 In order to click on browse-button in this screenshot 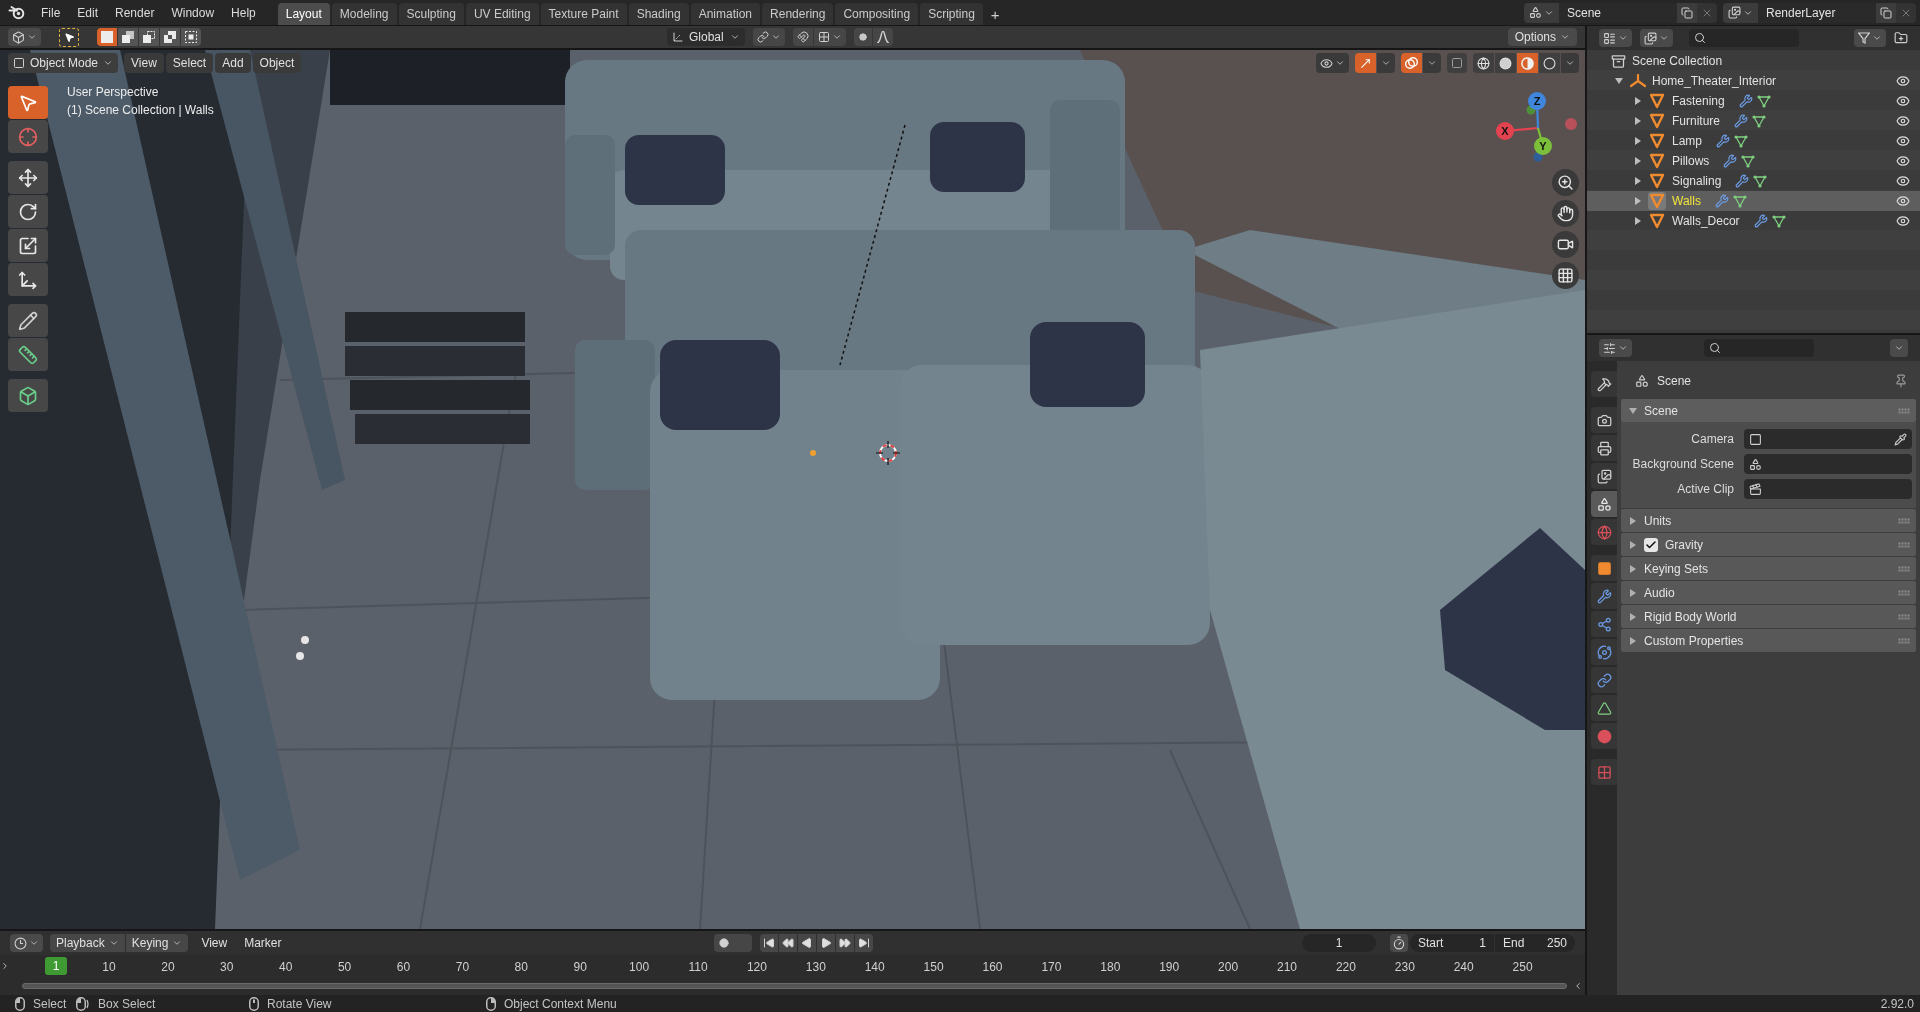, I will do `click(1740, 12)`.